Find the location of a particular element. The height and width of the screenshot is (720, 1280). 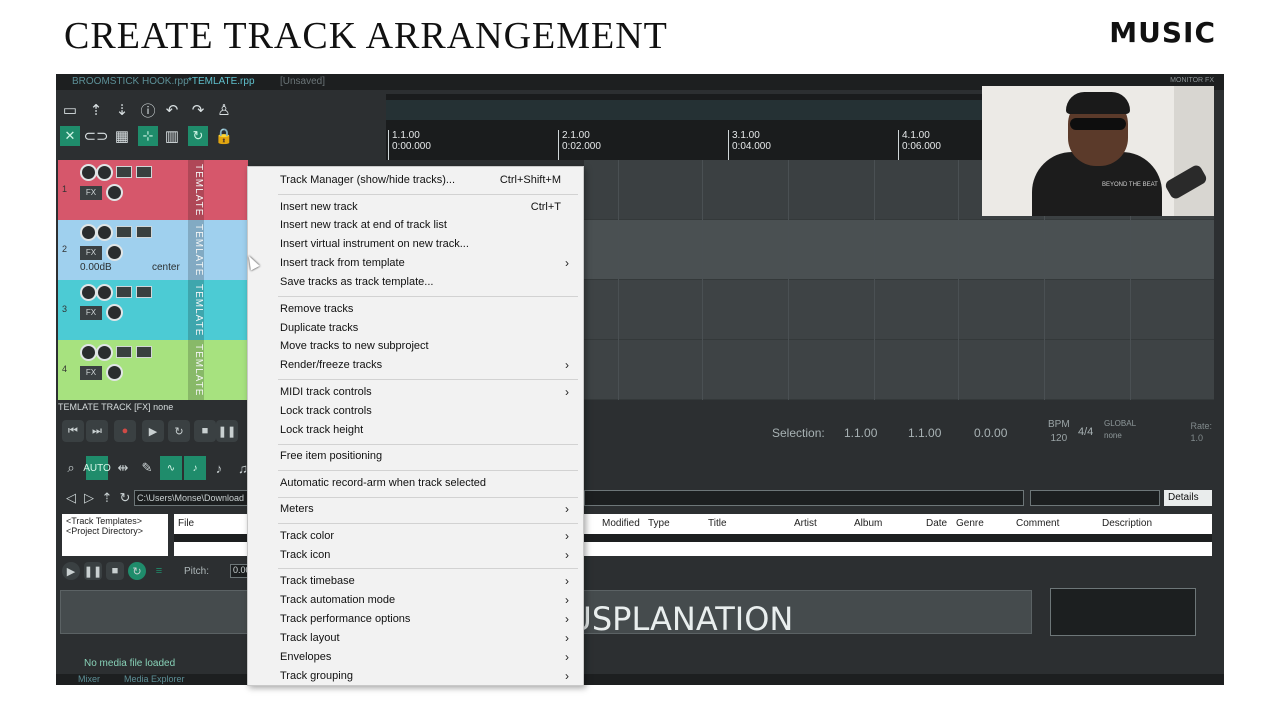

path-input: C:\Users\Monse\Download is located at coordinates (194, 498).